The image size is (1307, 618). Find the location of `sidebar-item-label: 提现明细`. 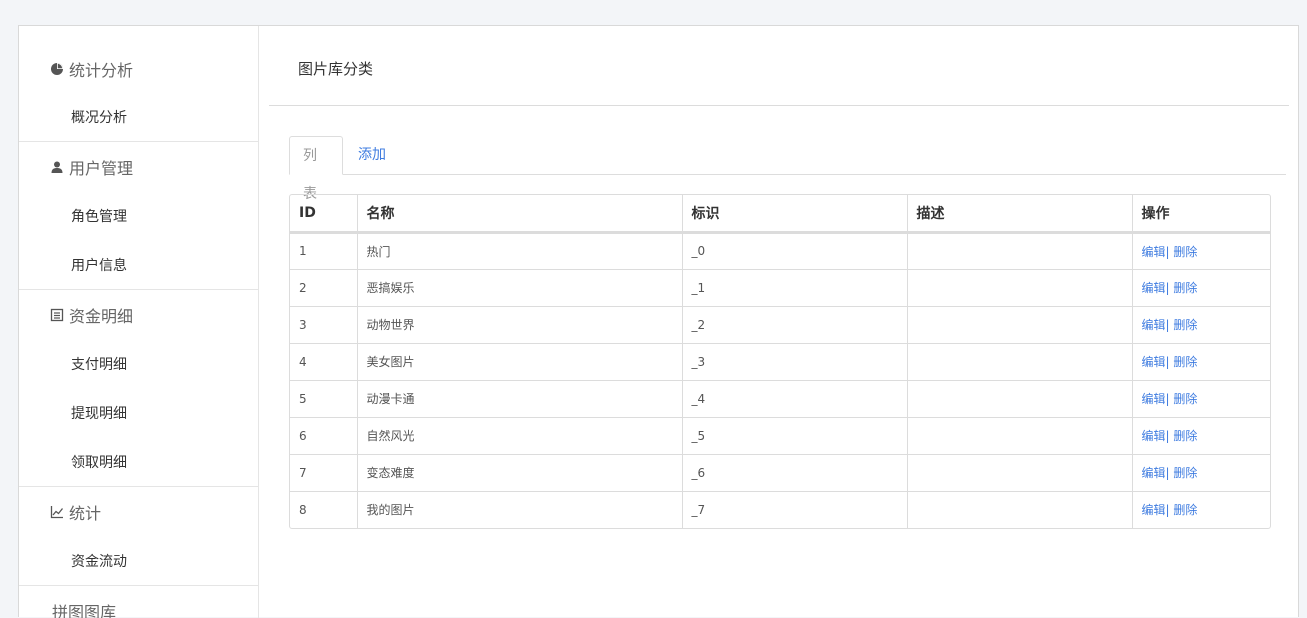

sidebar-item-label: 提现明细 is located at coordinates (99, 413).